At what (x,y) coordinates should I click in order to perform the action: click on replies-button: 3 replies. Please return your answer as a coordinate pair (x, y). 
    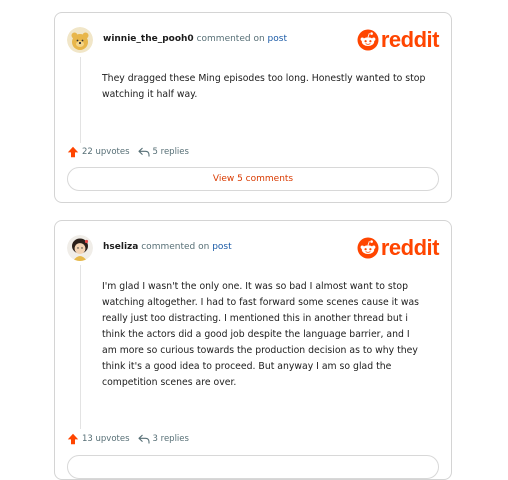
    Looking at the image, I should click on (163, 439).